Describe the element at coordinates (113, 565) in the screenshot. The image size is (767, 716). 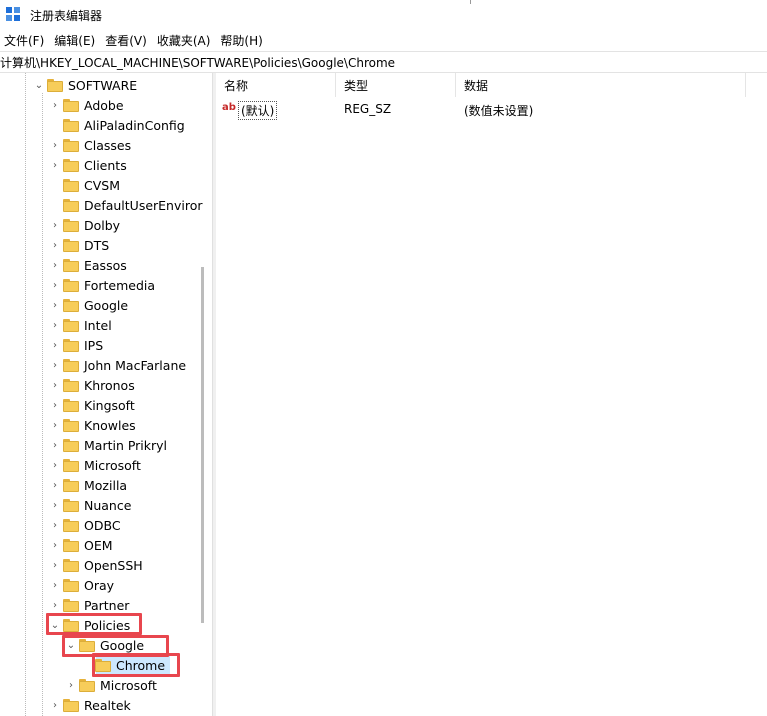
I see `tree-item-label: OpenSSH` at that location.